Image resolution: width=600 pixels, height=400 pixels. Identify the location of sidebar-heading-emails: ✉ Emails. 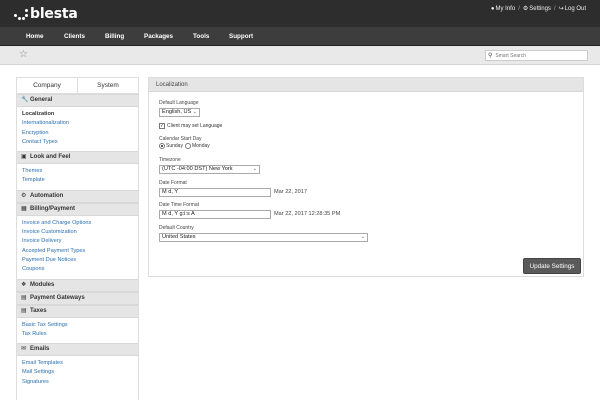
(77, 350).